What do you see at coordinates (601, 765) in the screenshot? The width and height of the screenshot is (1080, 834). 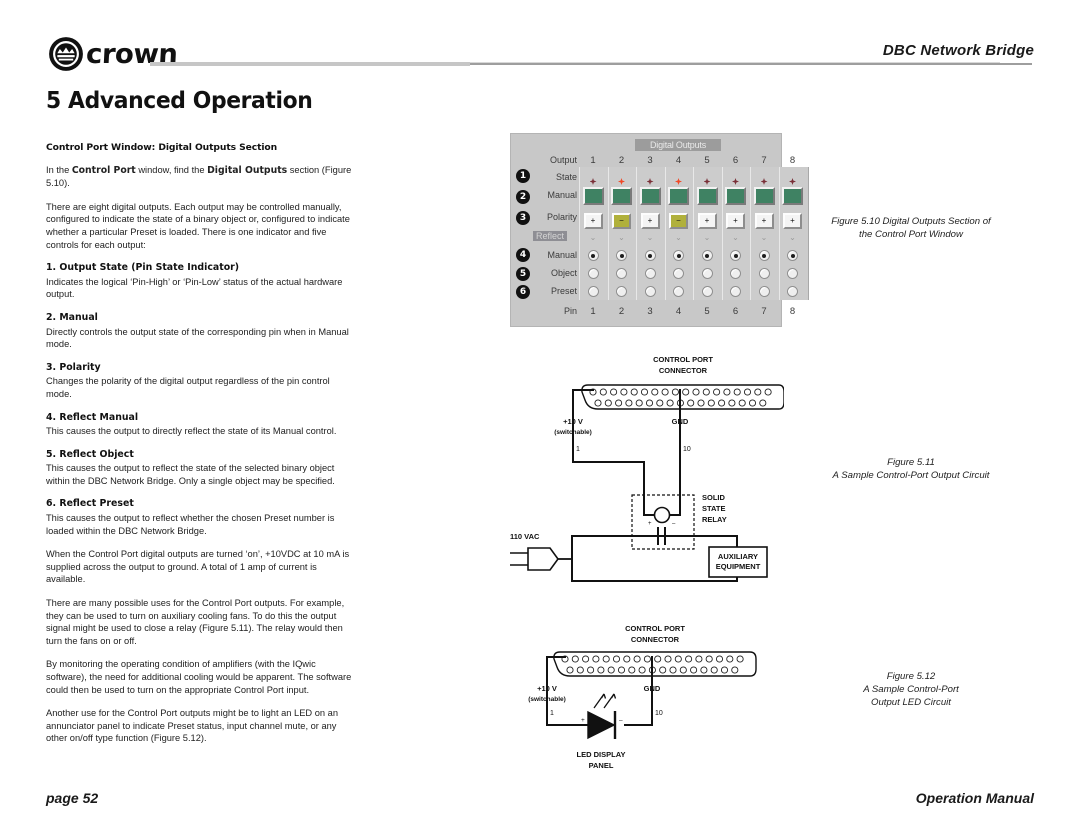 I see `f512-panel-label-2: PANEL` at bounding box center [601, 765].